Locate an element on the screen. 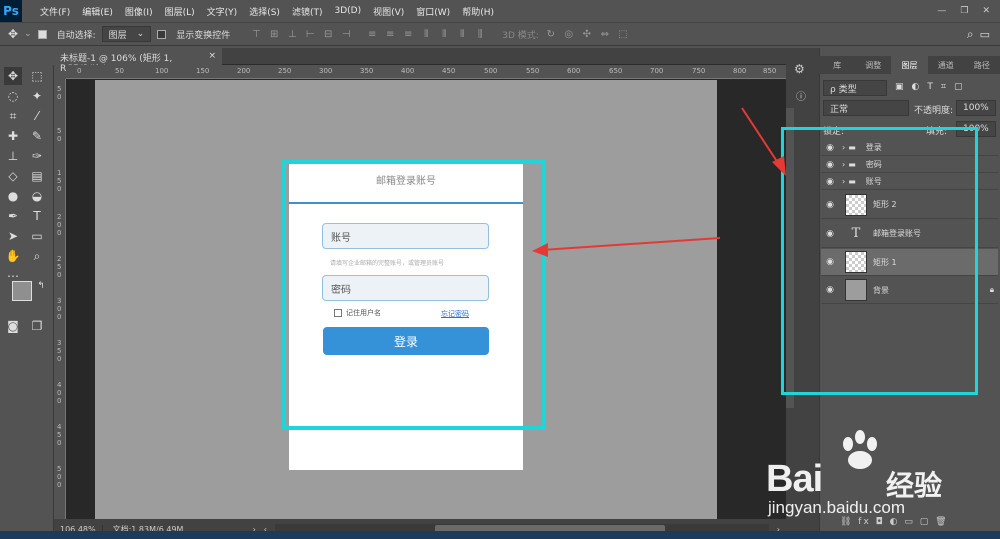 This screenshot has height=539, width=1000. tab-close-icon: × is located at coordinates (212, 56).